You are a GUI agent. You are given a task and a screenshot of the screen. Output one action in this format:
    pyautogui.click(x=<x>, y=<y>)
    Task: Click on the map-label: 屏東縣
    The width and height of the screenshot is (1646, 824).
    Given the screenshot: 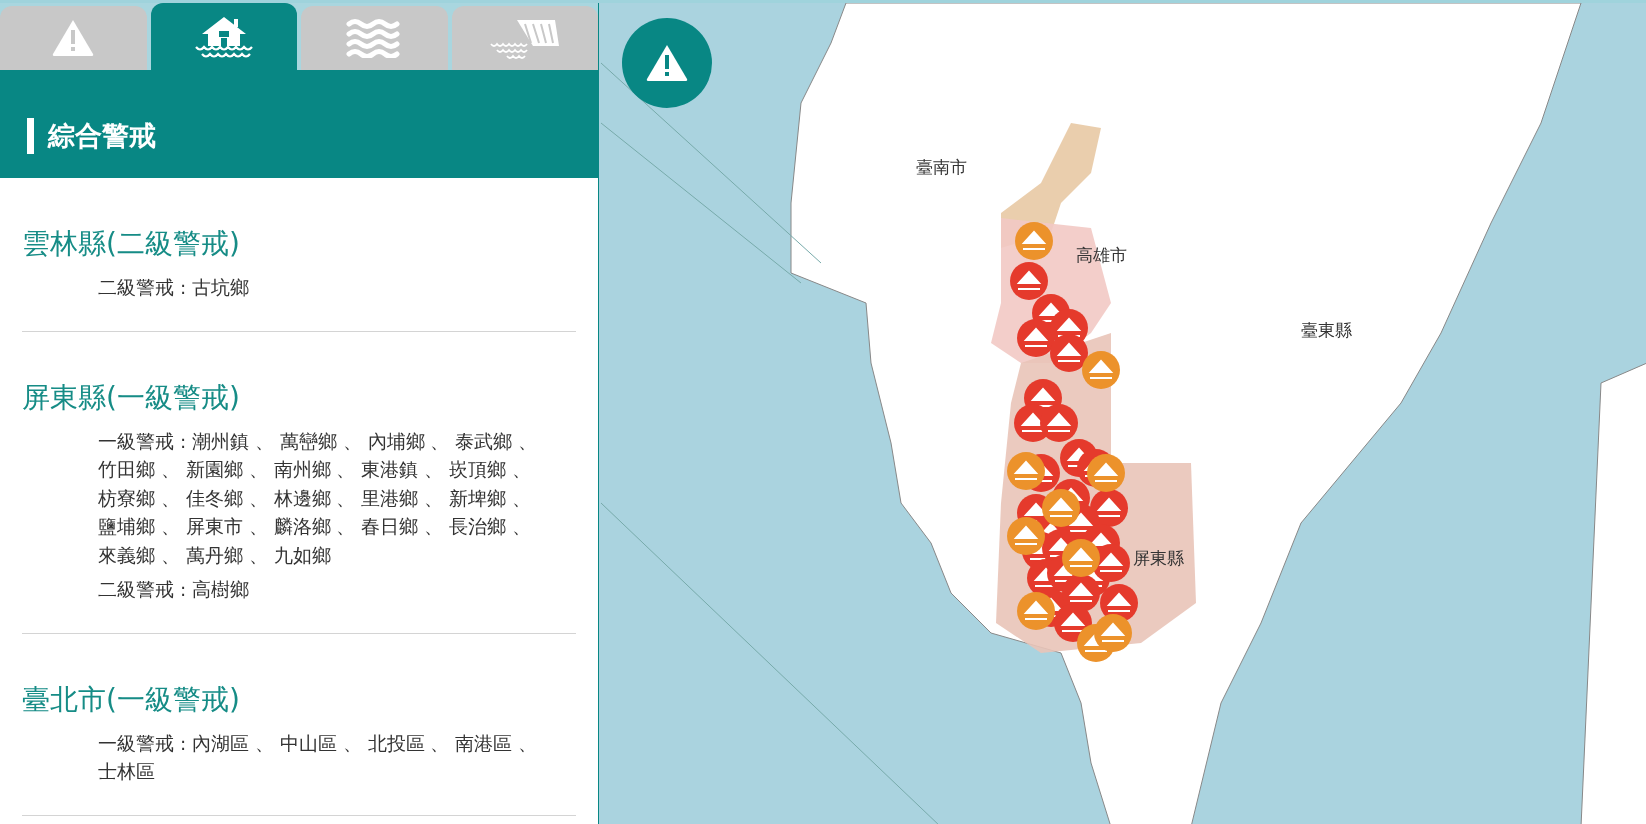 What is the action you would take?
    pyautogui.click(x=1158, y=558)
    